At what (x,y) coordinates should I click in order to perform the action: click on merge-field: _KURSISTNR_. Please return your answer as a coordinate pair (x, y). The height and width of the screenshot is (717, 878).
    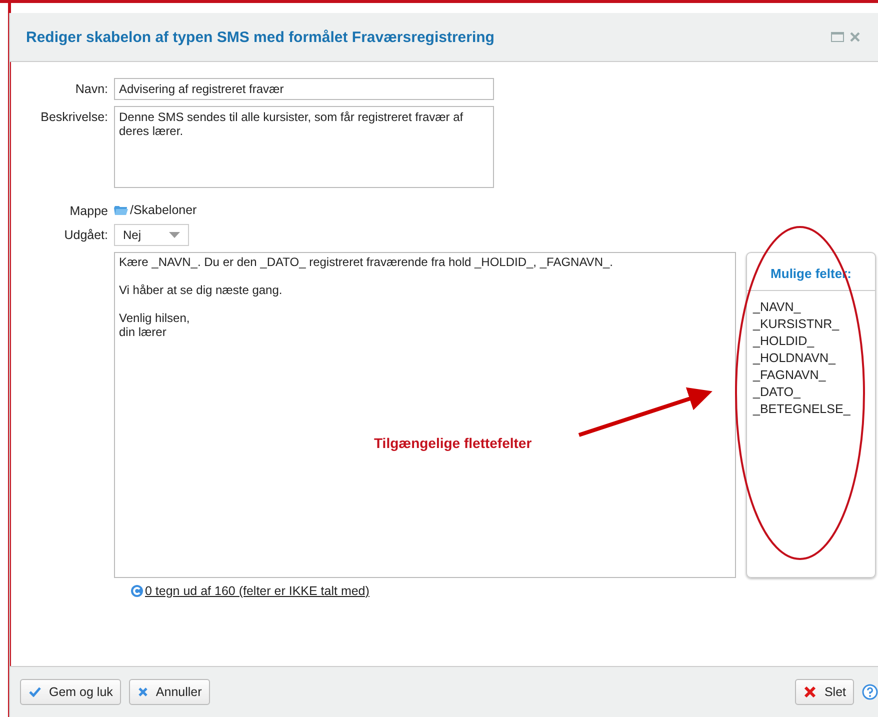
    Looking at the image, I should click on (796, 324).